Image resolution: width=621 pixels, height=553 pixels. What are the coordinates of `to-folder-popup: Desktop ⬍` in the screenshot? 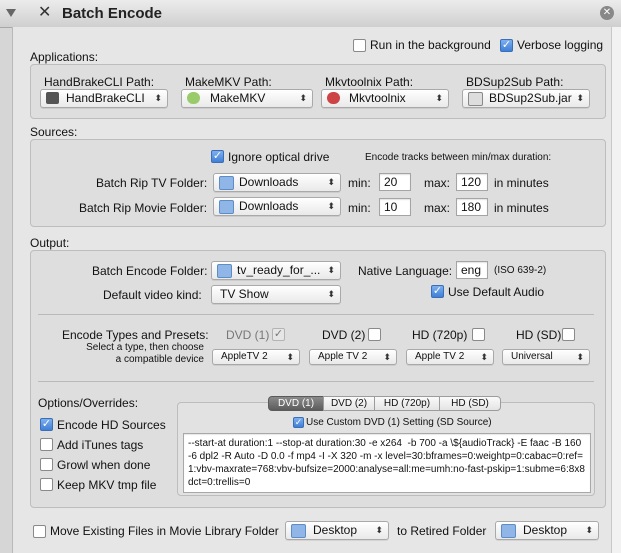 It's located at (547, 530).